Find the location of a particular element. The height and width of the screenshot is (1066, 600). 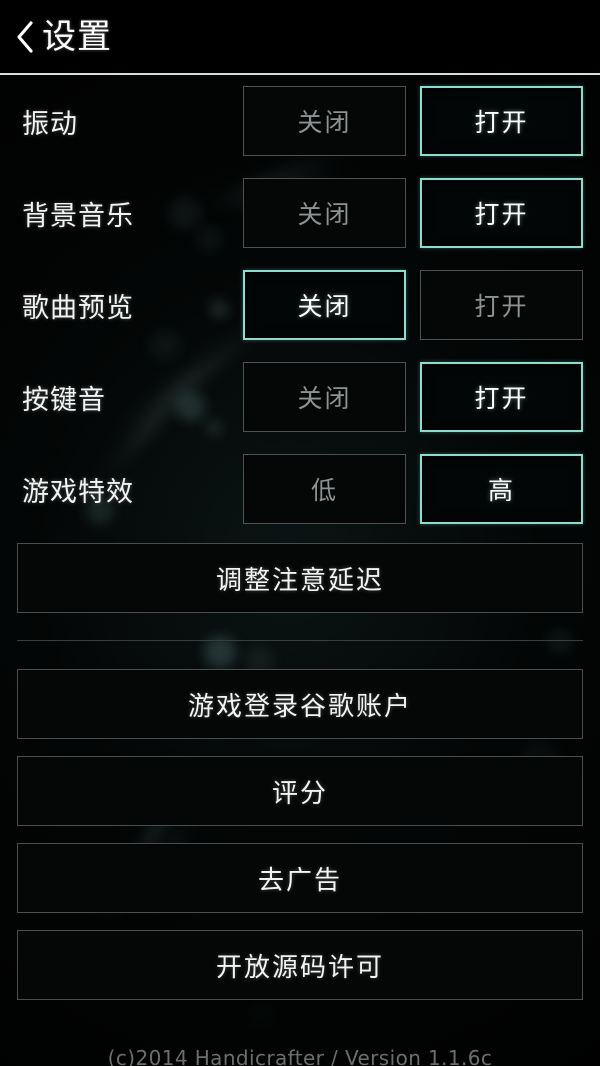

option-background-music-off: 关闭 is located at coordinates (324, 213).